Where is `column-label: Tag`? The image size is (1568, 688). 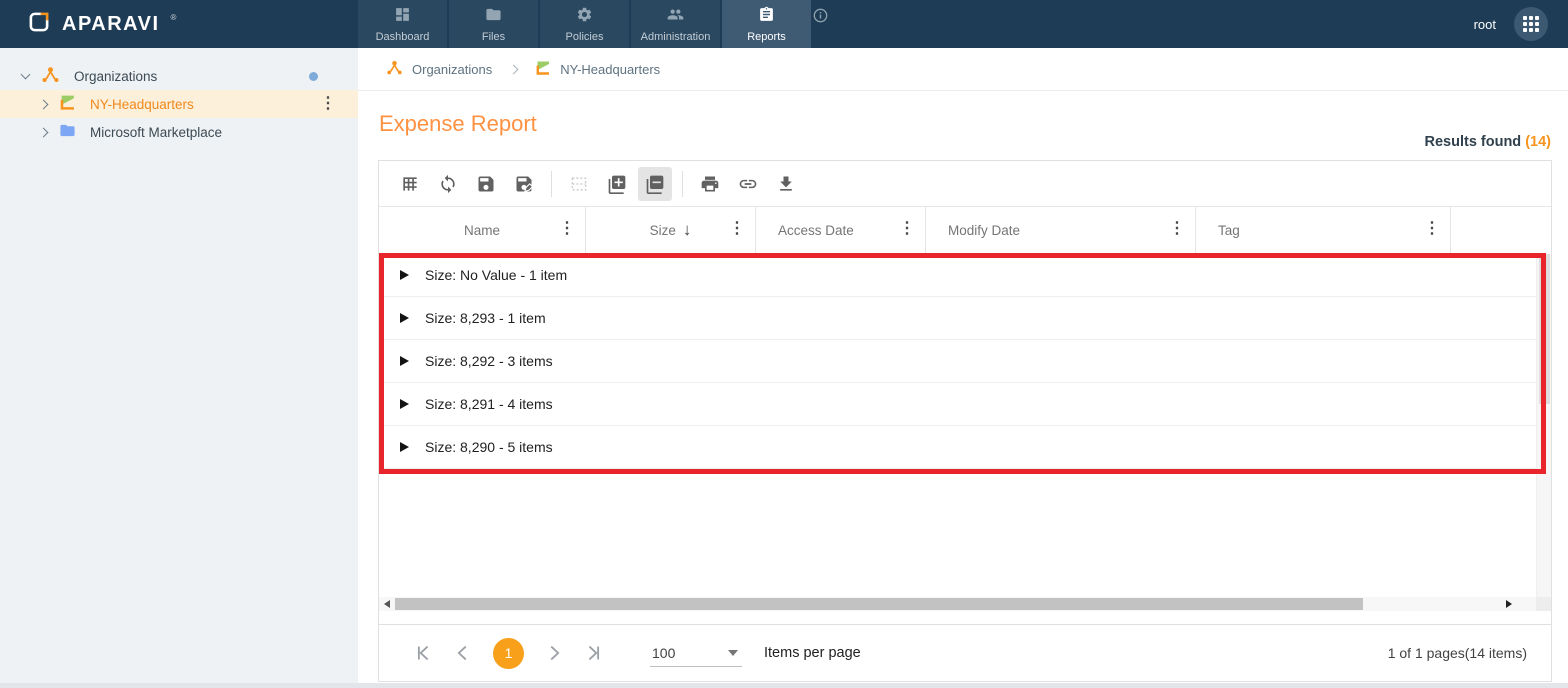 column-label: Tag is located at coordinates (1229, 230).